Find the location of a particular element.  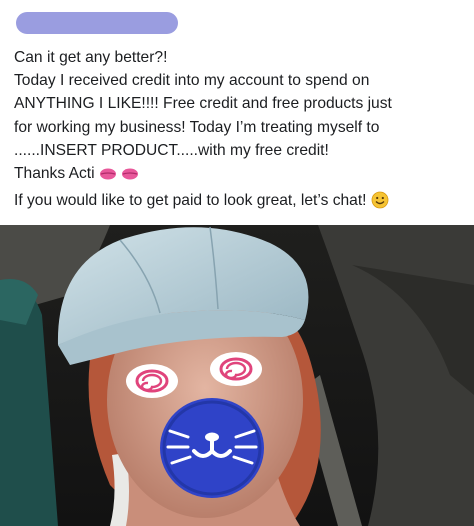

post-line-text: Thanks Acti is located at coordinates (54, 174).